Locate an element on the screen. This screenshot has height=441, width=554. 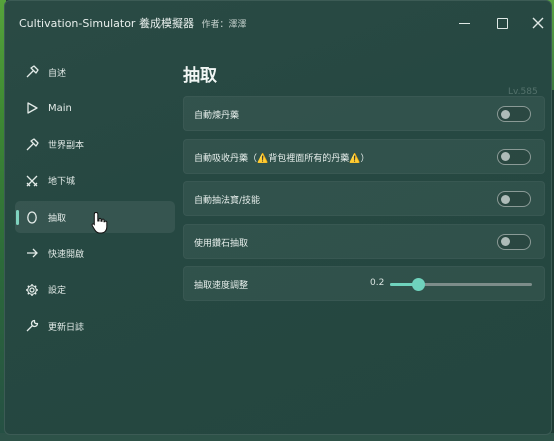
title-bar: Cultivation-Simulator 養成模擬器 作者：澤澤 is located at coordinates (278, 23).